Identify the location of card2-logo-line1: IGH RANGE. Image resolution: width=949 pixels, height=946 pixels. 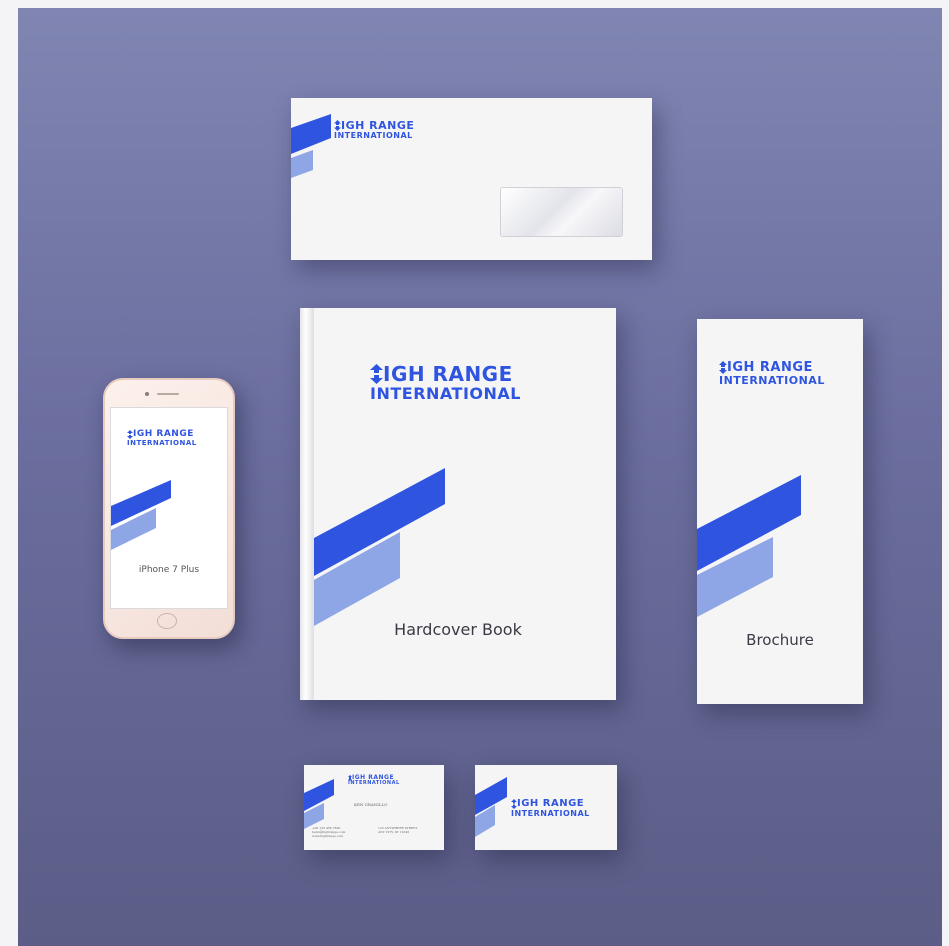
(551, 803).